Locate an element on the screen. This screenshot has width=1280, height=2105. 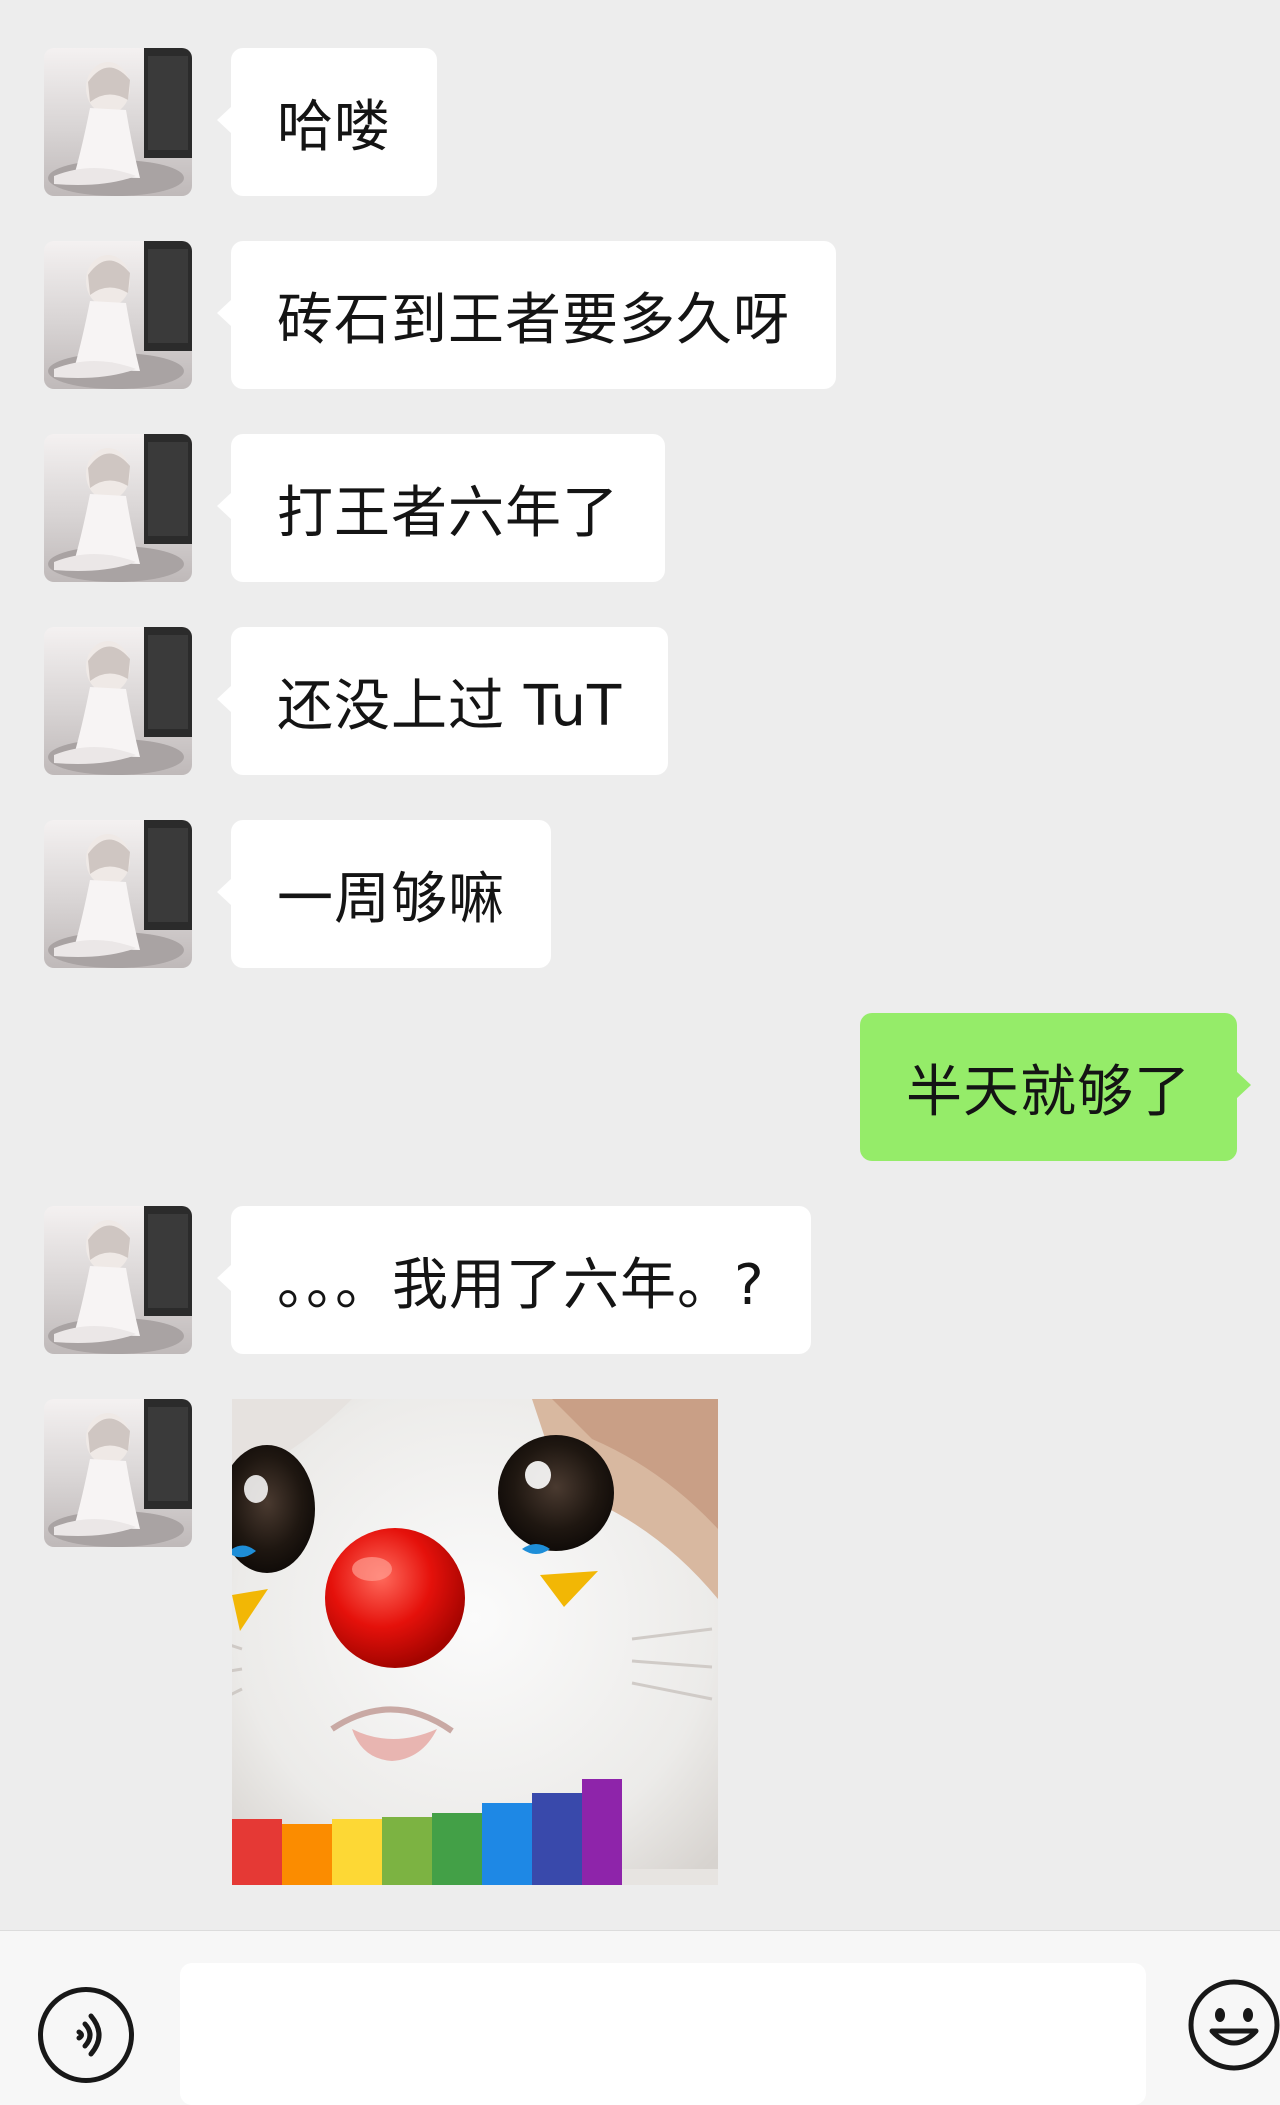
message-text: 还没上过 TuT is located at coordinates (450, 706).